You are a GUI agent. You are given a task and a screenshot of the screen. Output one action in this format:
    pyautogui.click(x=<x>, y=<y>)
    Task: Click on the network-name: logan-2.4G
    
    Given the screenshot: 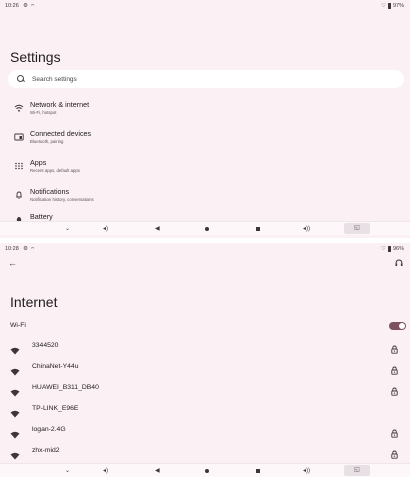 What is the action you would take?
    pyautogui.click(x=49, y=429)
    